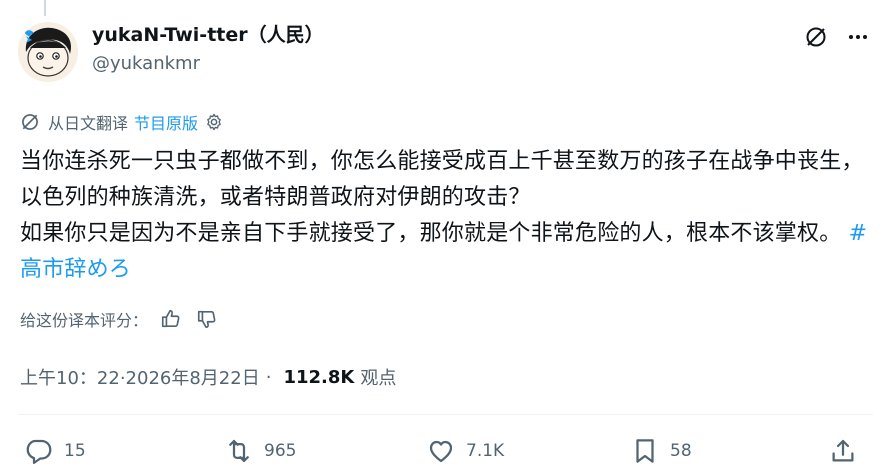  Describe the element at coordinates (465, 451) in the screenshot. I see `like-button: 7.1K` at that location.